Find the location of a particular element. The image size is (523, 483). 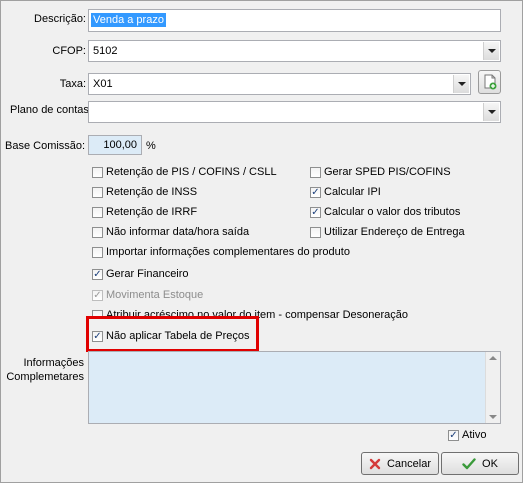

retencao-inss-checkbox is located at coordinates (97, 192).